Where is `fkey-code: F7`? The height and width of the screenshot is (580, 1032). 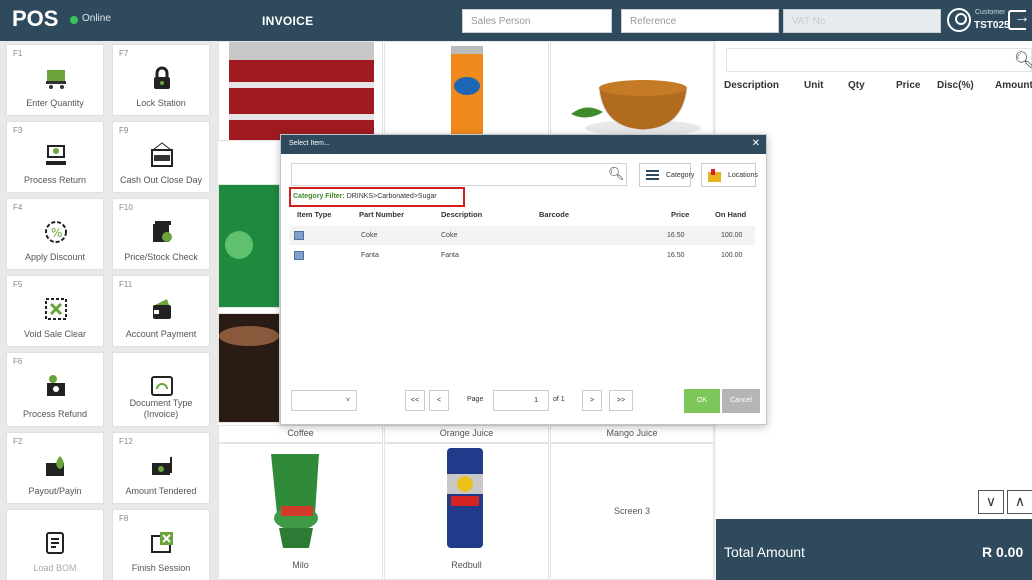 fkey-code: F7 is located at coordinates (124, 53).